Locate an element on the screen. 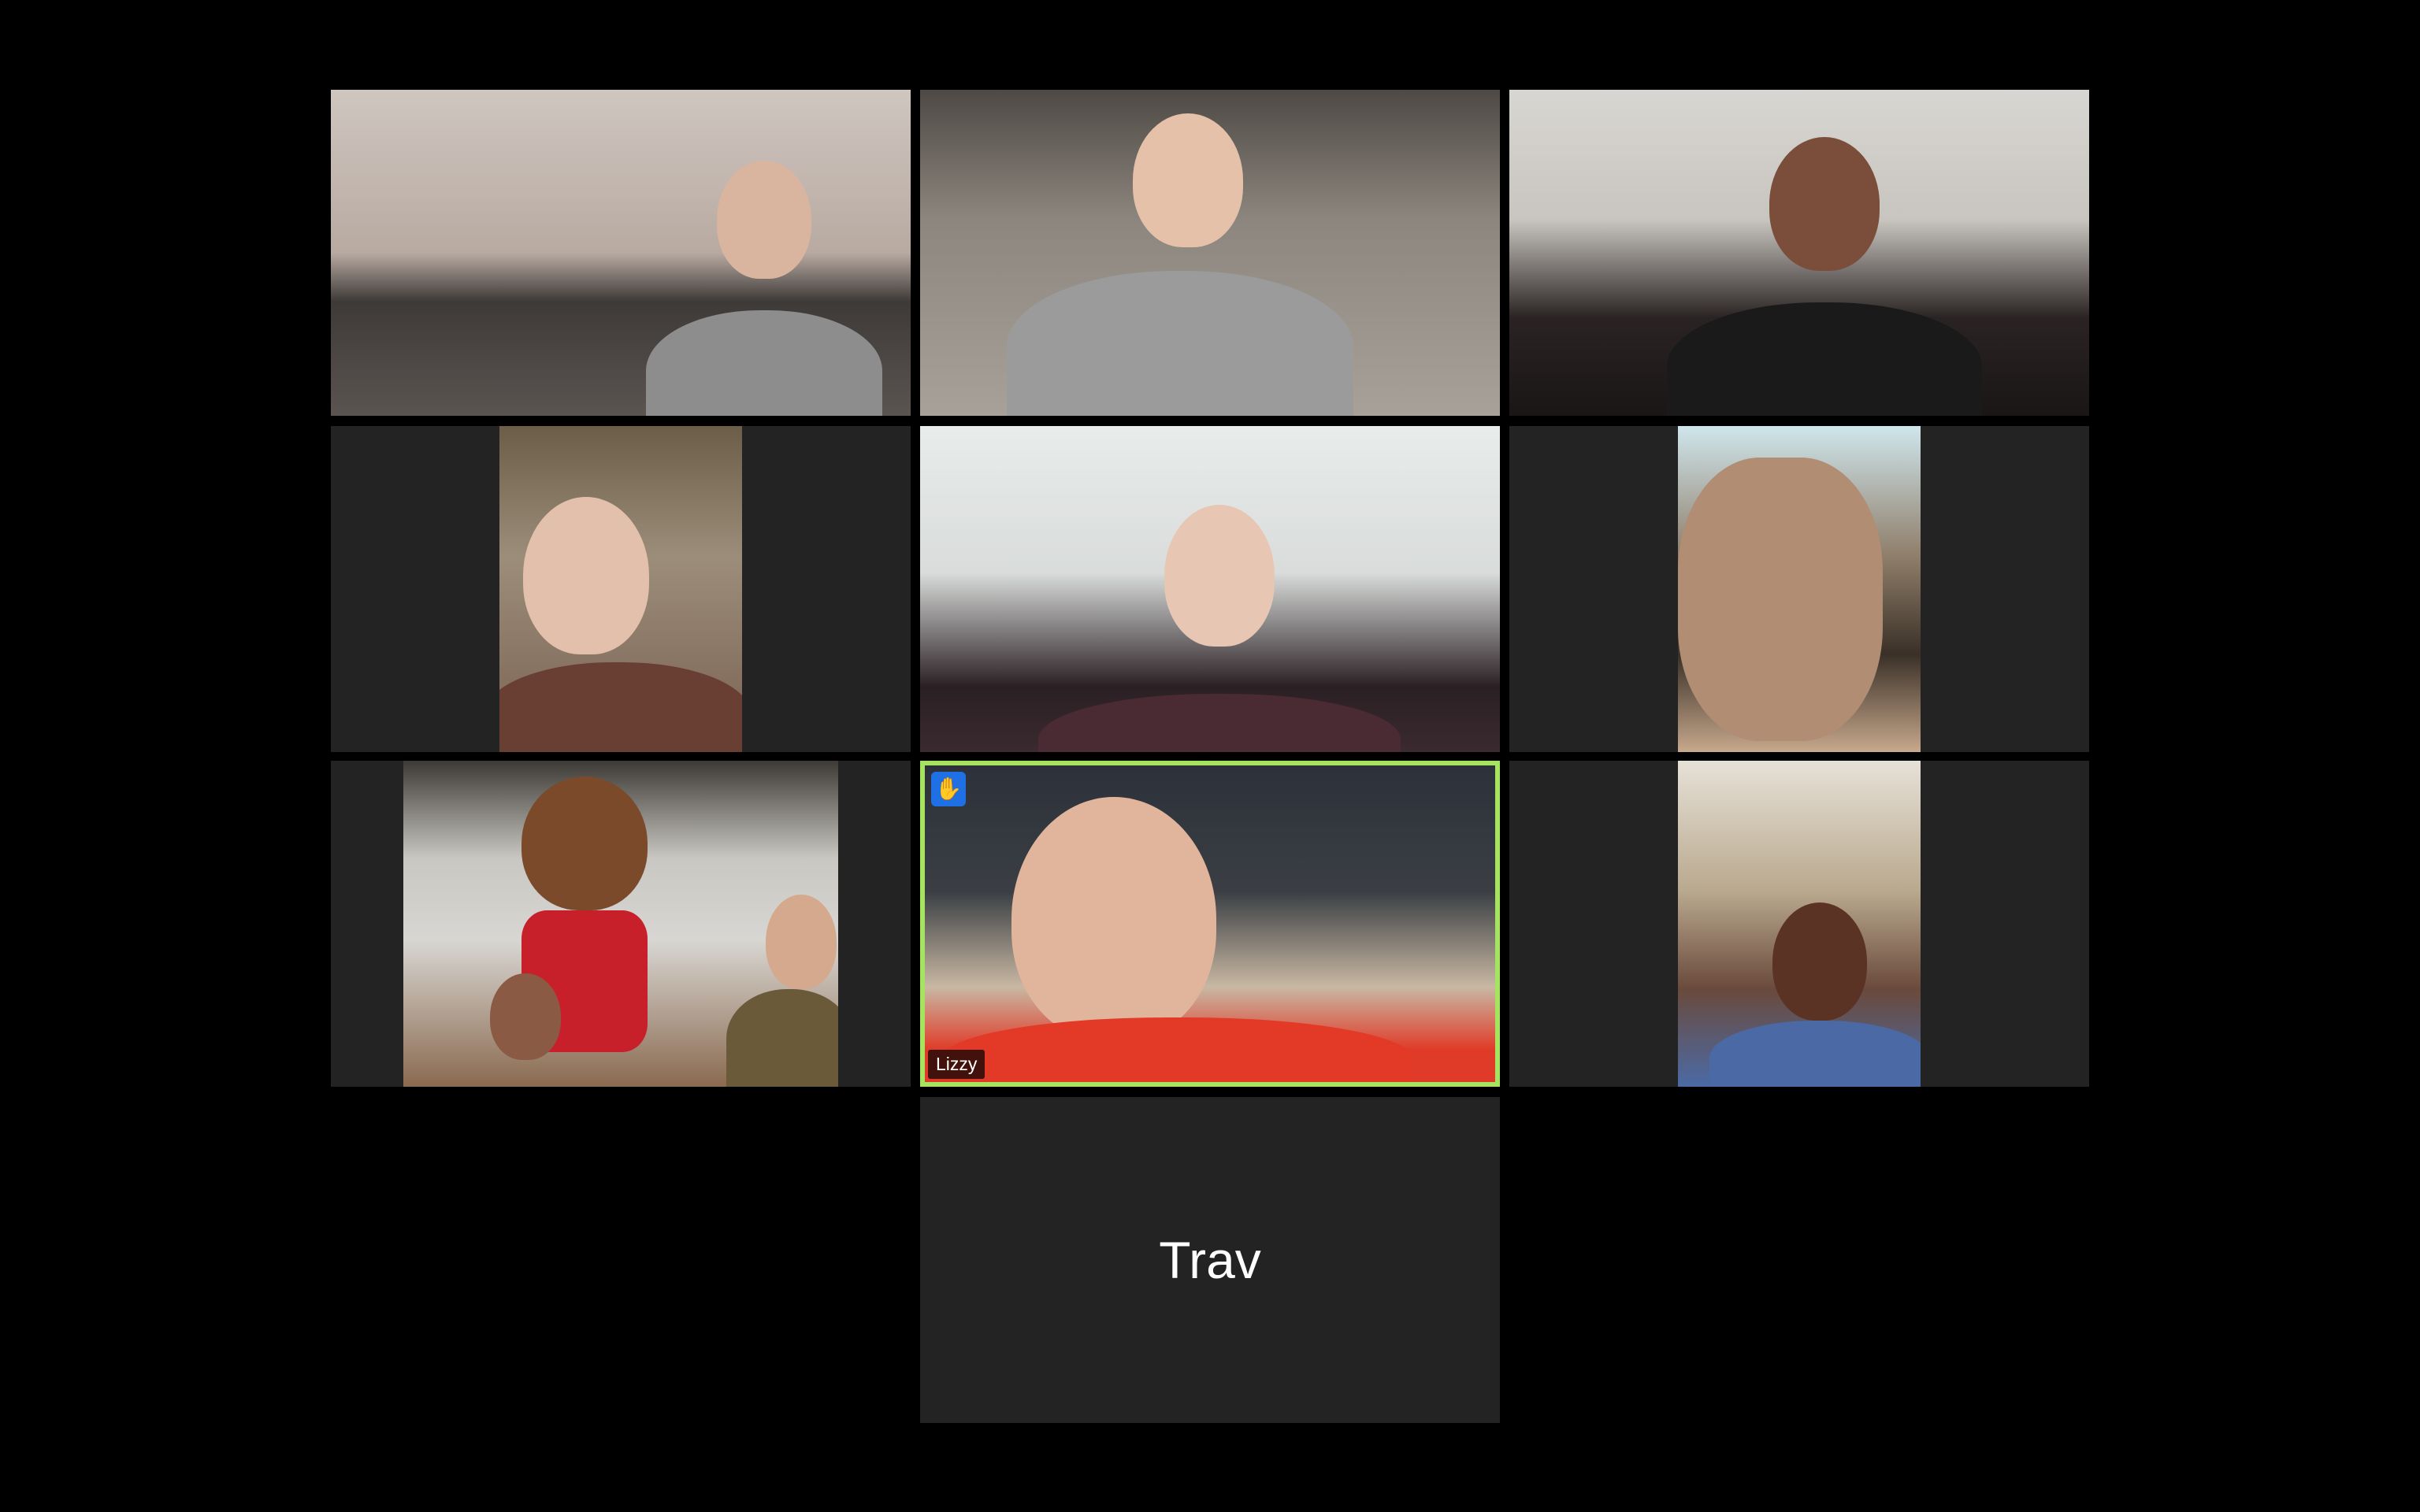  participant-tile-8: ✋ Lizzy is located at coordinates (1210, 924).